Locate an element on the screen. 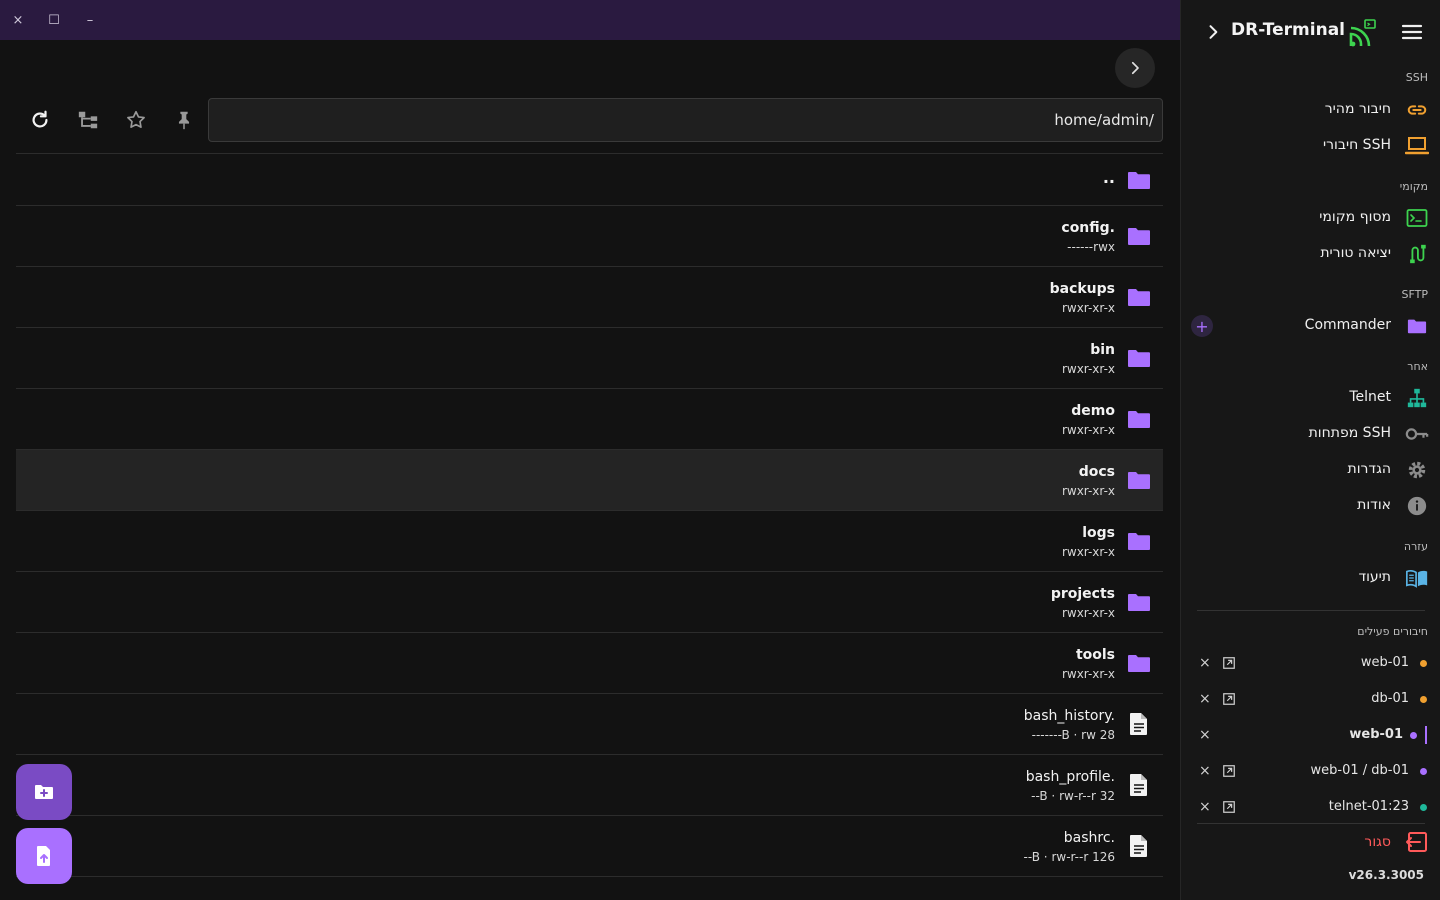 The width and height of the screenshot is (1440, 900). folder-row: bin rwxr-xr-x is located at coordinates (589, 358).